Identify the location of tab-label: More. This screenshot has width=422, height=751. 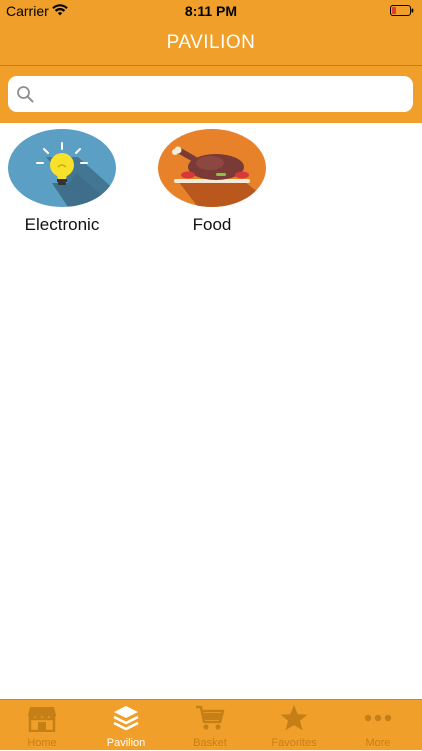
(378, 743).